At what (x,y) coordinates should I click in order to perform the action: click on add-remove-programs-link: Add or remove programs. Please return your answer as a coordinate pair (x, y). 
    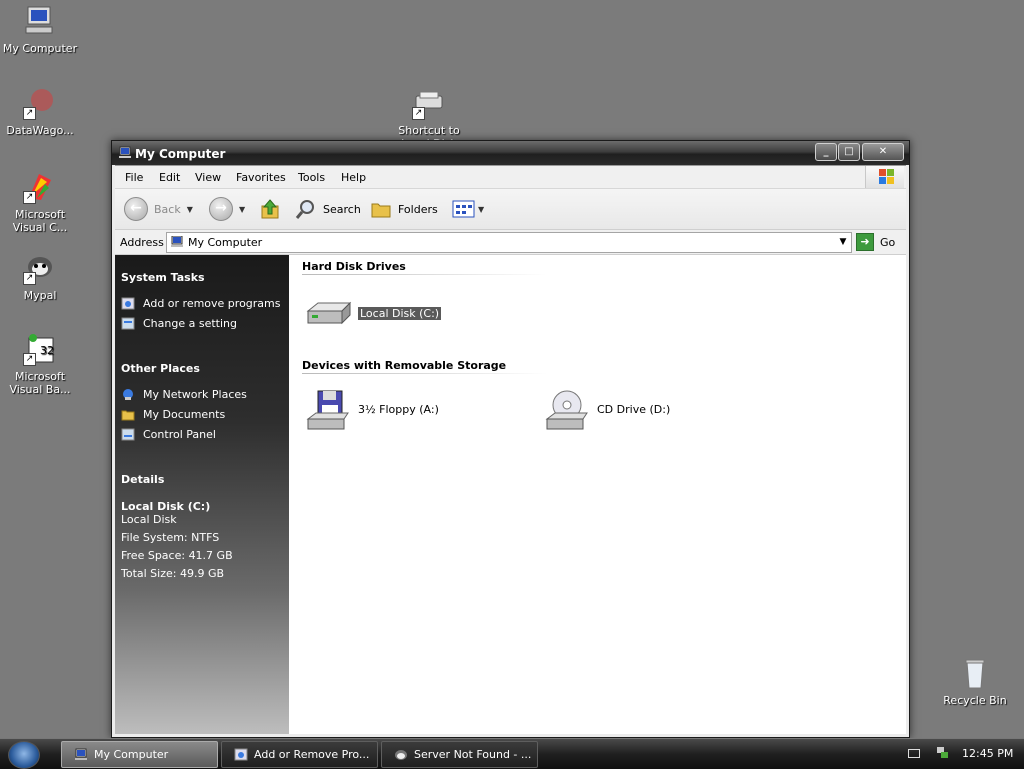
    Looking at the image, I should click on (201, 303).